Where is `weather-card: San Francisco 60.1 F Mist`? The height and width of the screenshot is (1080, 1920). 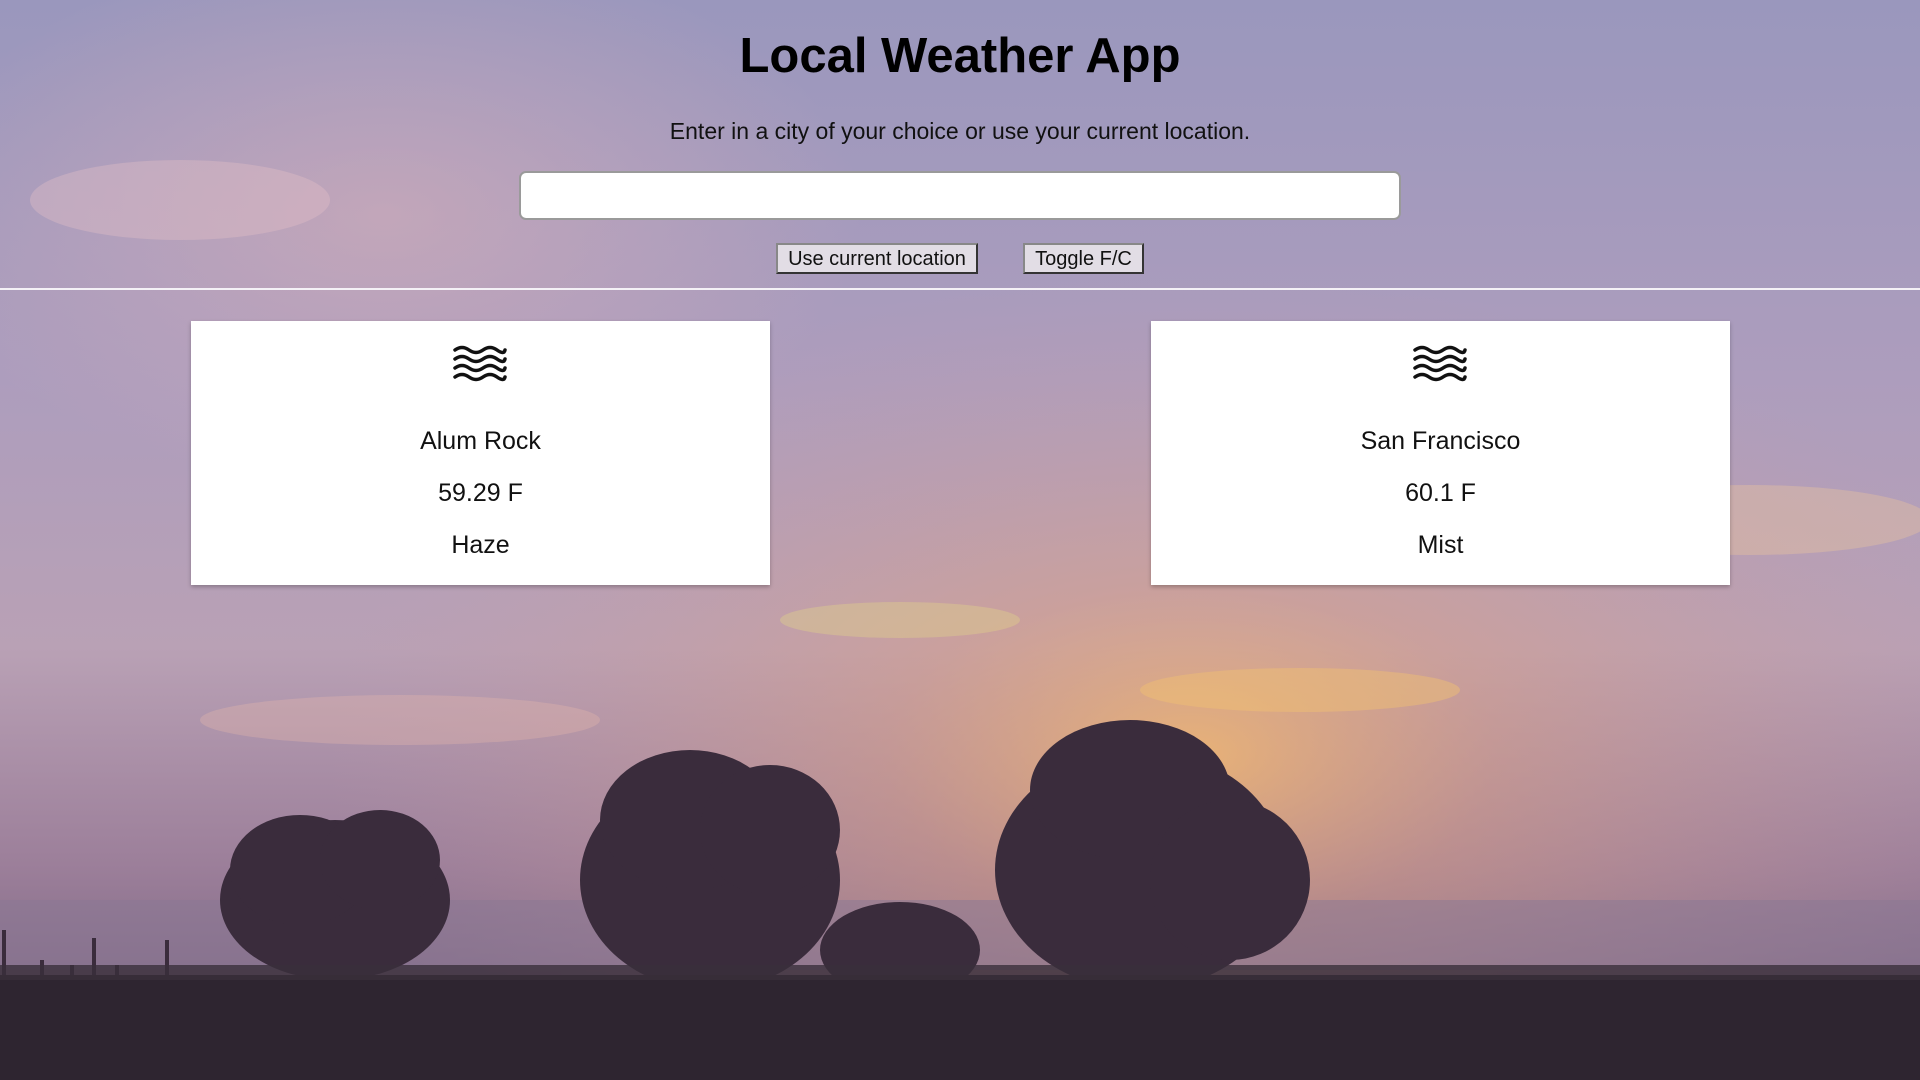
weather-card: San Francisco 60.1 F Mist is located at coordinates (1440, 453).